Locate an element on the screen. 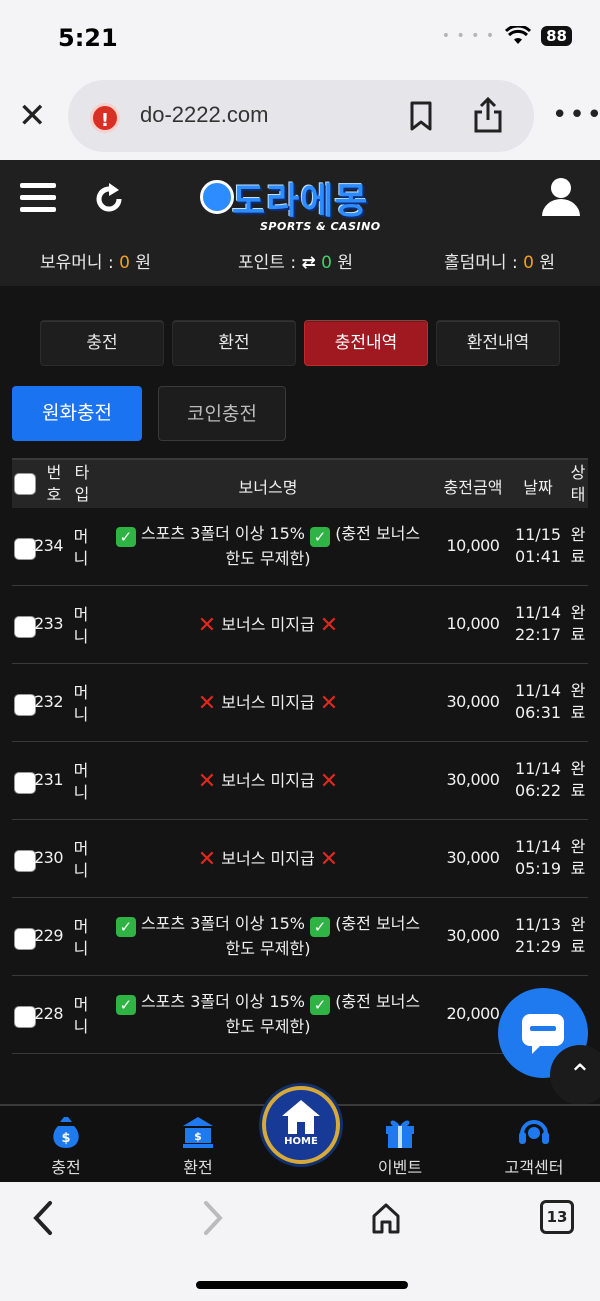  nav-support: 고객센터 is located at coordinates (534, 1145).